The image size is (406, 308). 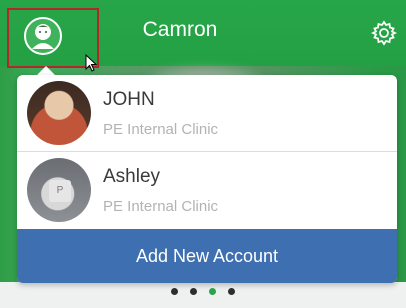 What do you see at coordinates (384, 33) in the screenshot?
I see `gear-icon` at bounding box center [384, 33].